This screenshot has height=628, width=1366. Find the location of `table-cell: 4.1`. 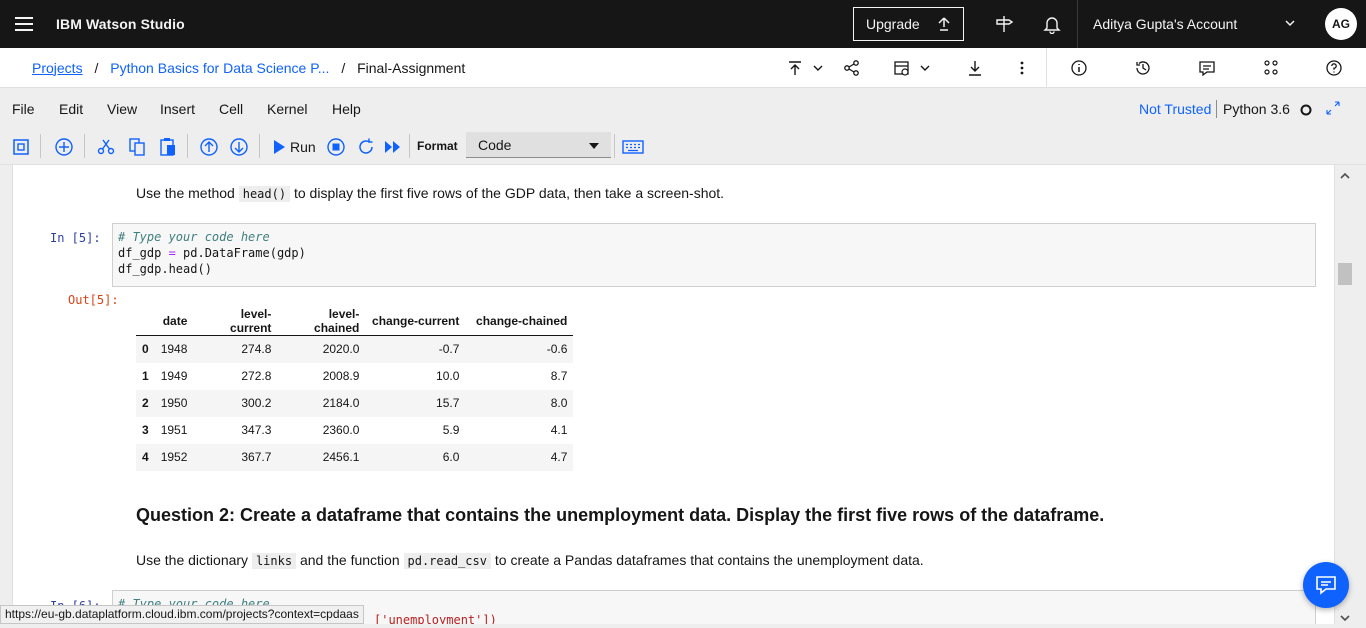

table-cell: 4.1 is located at coordinates (559, 430).